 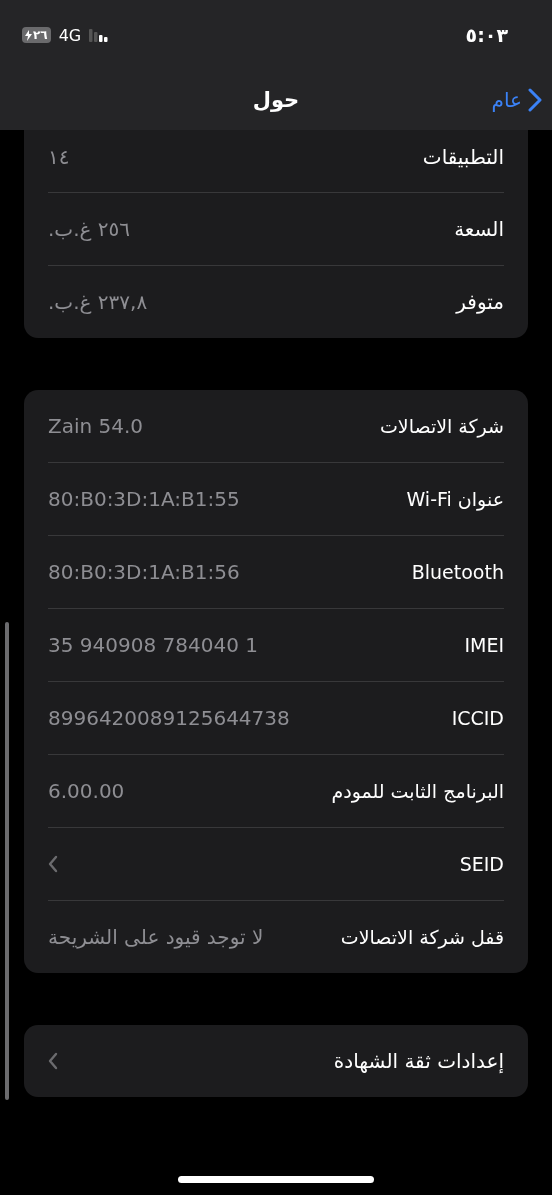 What do you see at coordinates (441, 426) in the screenshot?
I see `setting-label: شركة الاتصالات` at bounding box center [441, 426].